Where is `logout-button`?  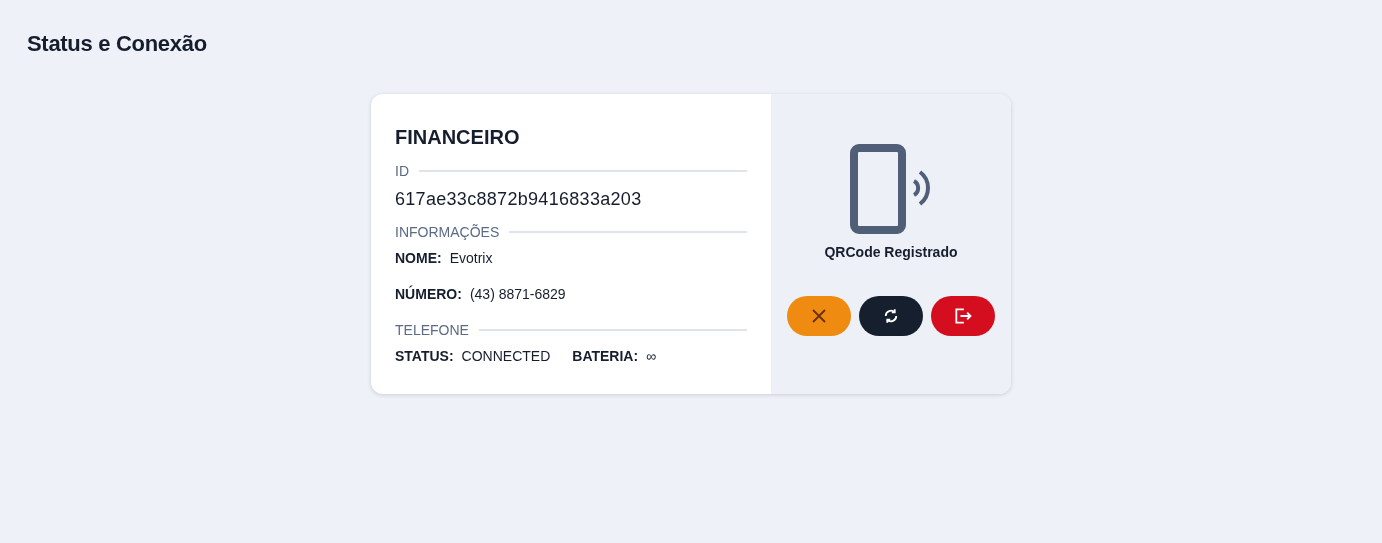 logout-button is located at coordinates (963, 316).